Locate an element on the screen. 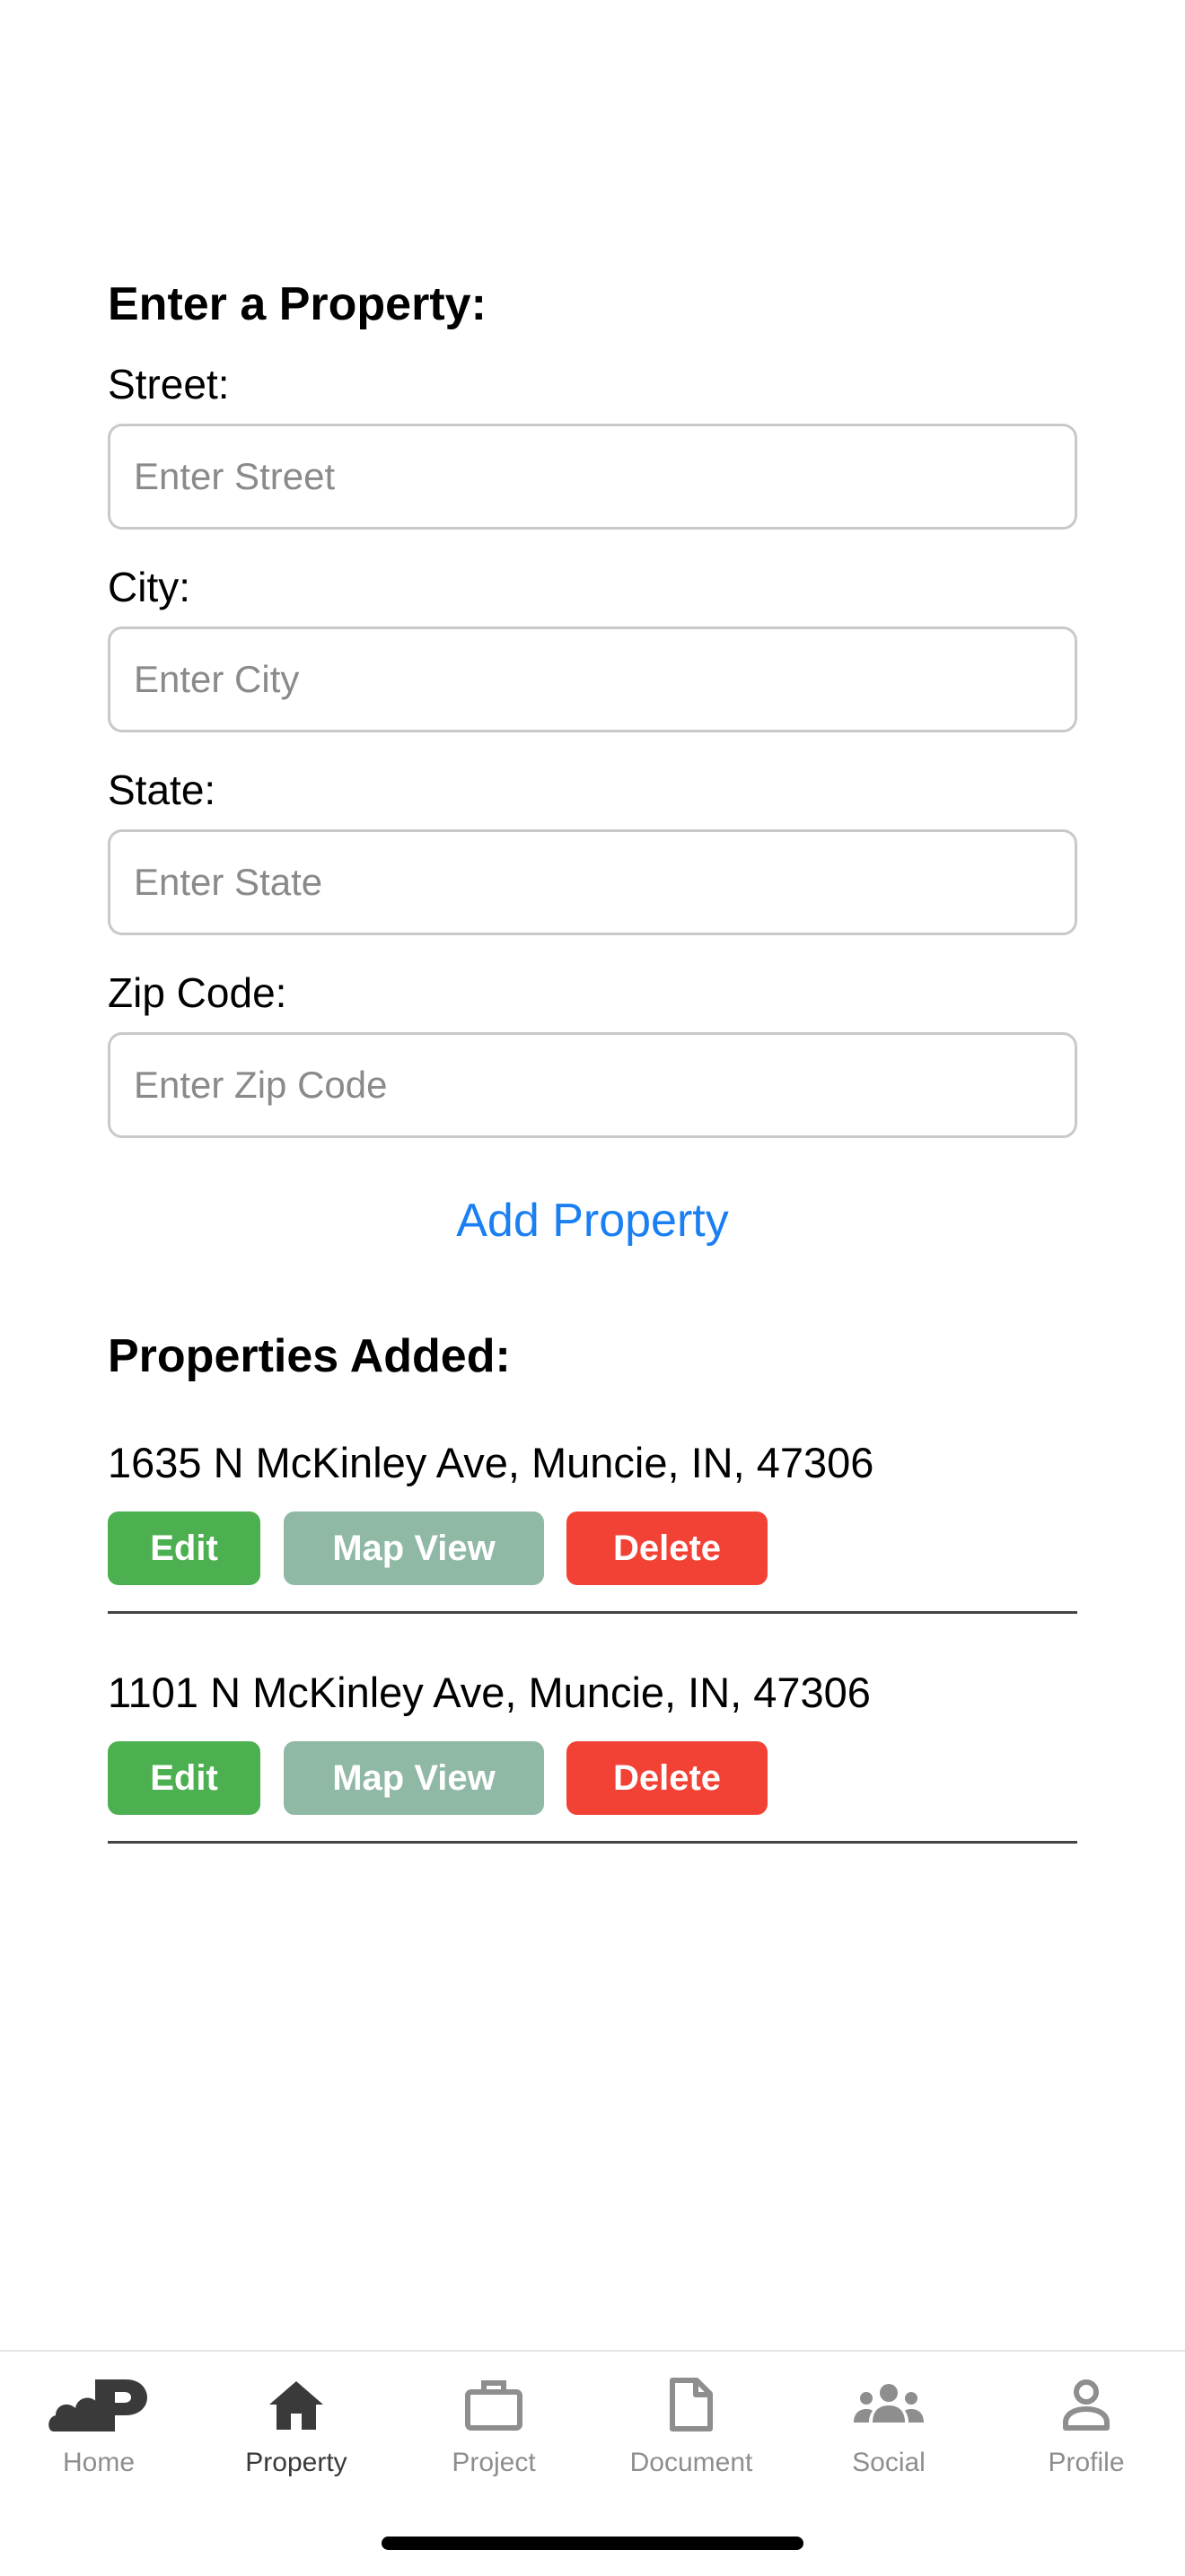 This screenshot has width=1185, height=2576. tab-home: Home is located at coordinates (99, 2429).